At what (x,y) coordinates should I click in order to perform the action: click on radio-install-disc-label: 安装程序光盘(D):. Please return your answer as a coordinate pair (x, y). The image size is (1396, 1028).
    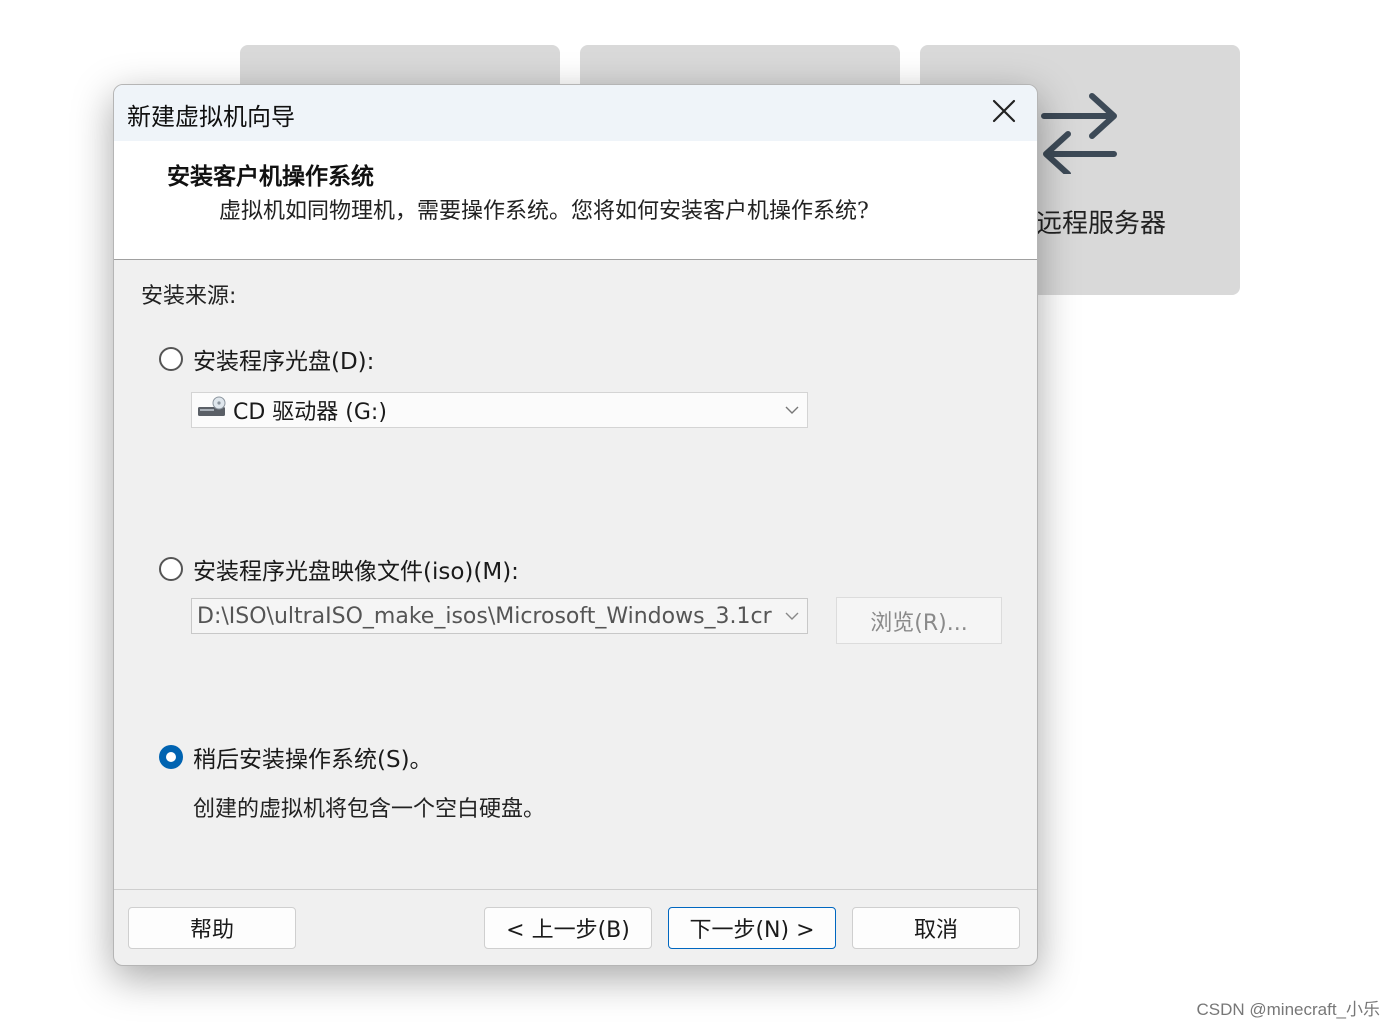
    Looking at the image, I should click on (284, 362).